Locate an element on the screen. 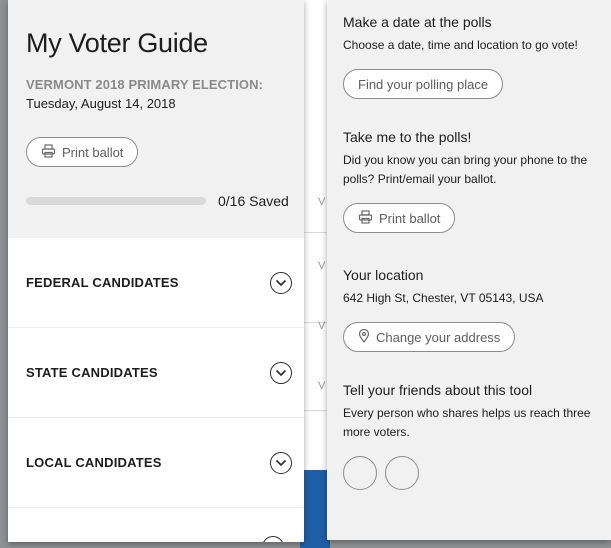 The height and width of the screenshot is (548, 611). election-name: VERMONT 2018 PRIMARY ELECTION: is located at coordinates (145, 84).